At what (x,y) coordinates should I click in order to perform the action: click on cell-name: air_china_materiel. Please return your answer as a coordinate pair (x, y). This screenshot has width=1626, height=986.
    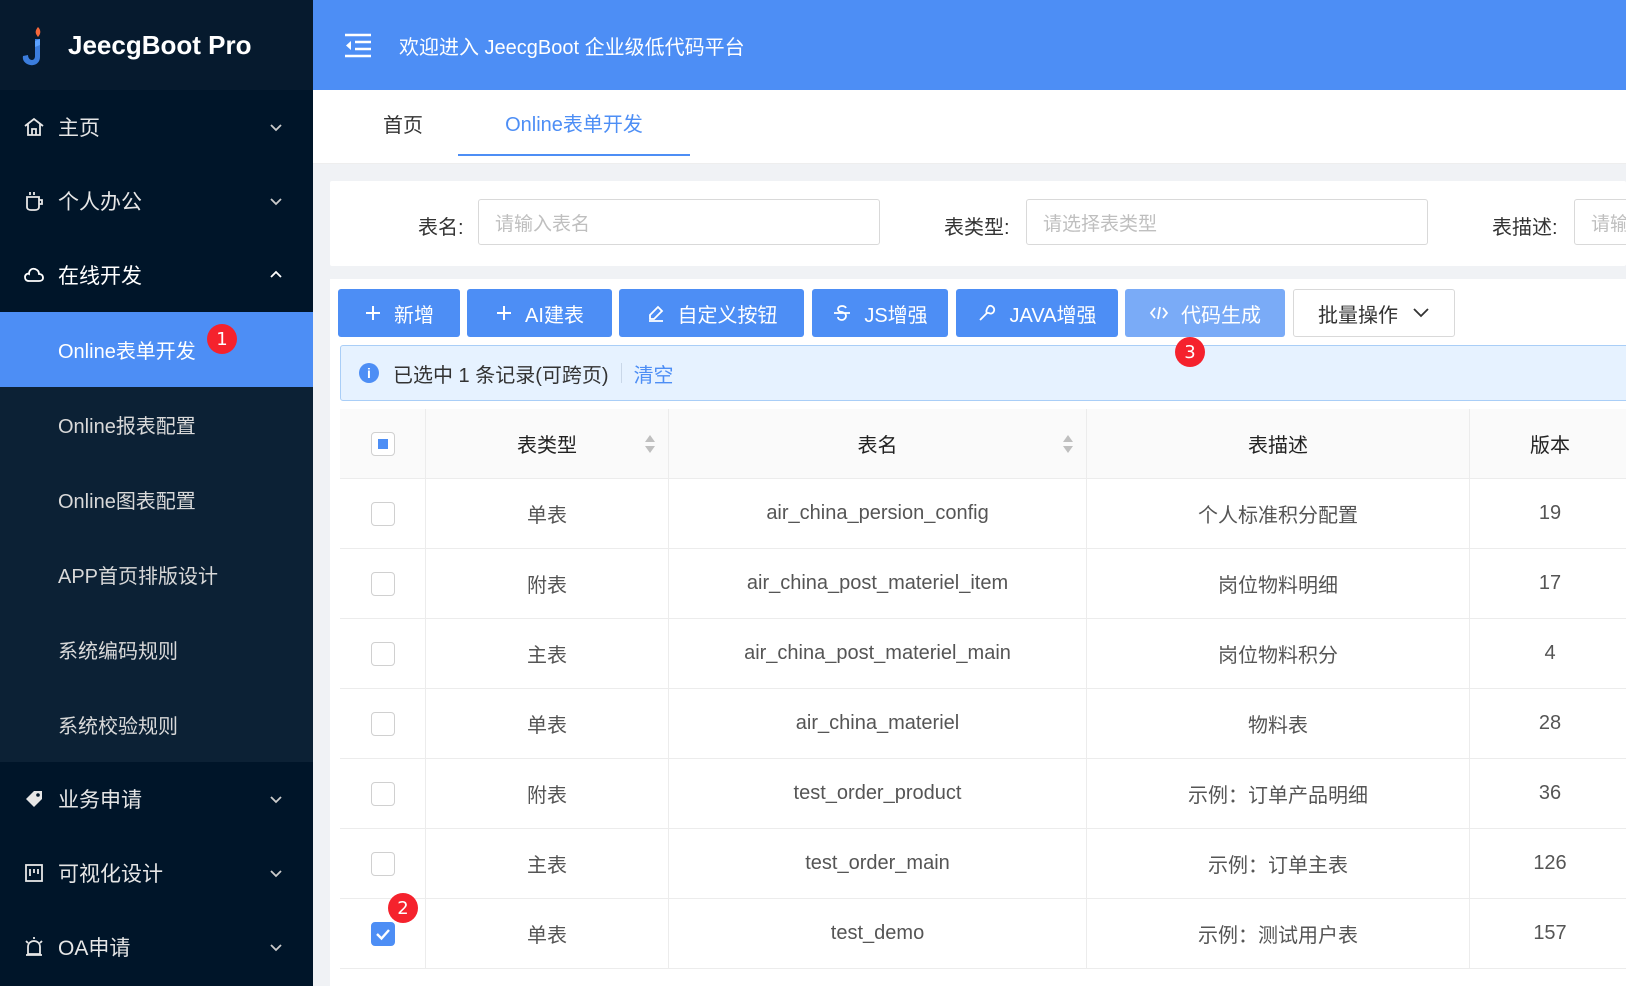
    Looking at the image, I should click on (878, 723).